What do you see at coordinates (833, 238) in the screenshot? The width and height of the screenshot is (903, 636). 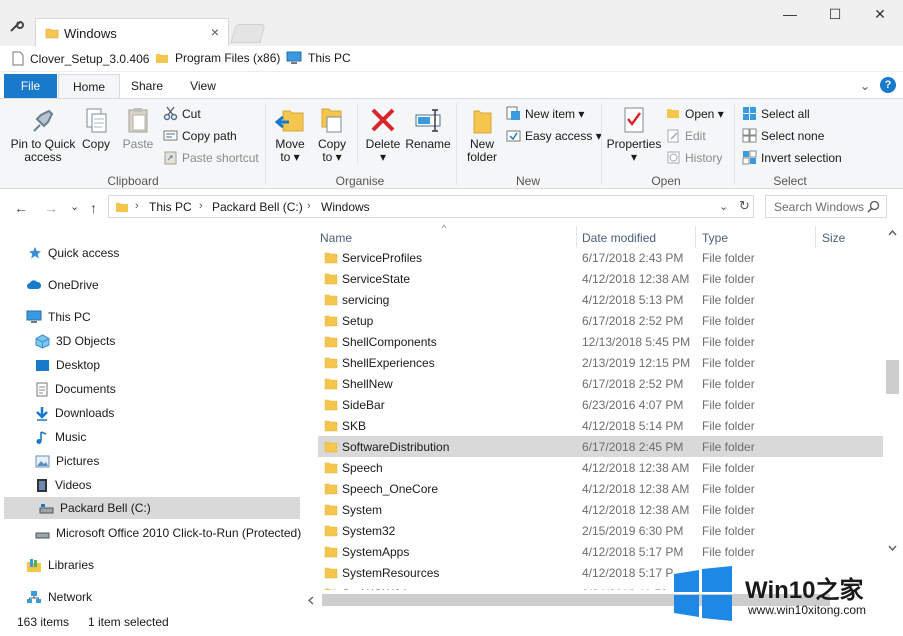 I see `column-header-size: Size` at bounding box center [833, 238].